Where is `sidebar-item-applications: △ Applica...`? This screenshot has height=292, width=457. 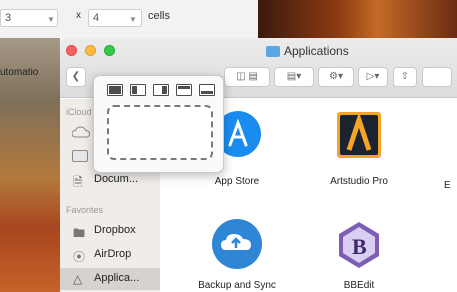
sidebar-item-applications: △ Applica... is located at coordinates (110, 279).